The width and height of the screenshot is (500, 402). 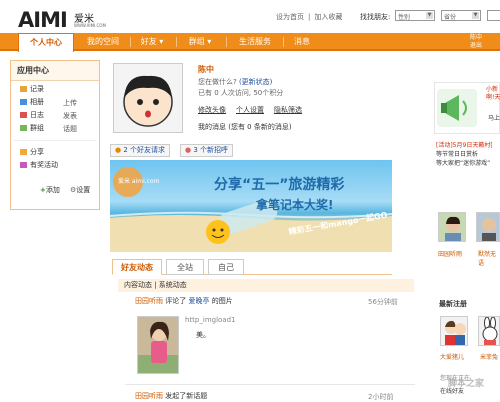 I want to click on banner-logo: 爱米 aimi.com, so click(x=139, y=181).